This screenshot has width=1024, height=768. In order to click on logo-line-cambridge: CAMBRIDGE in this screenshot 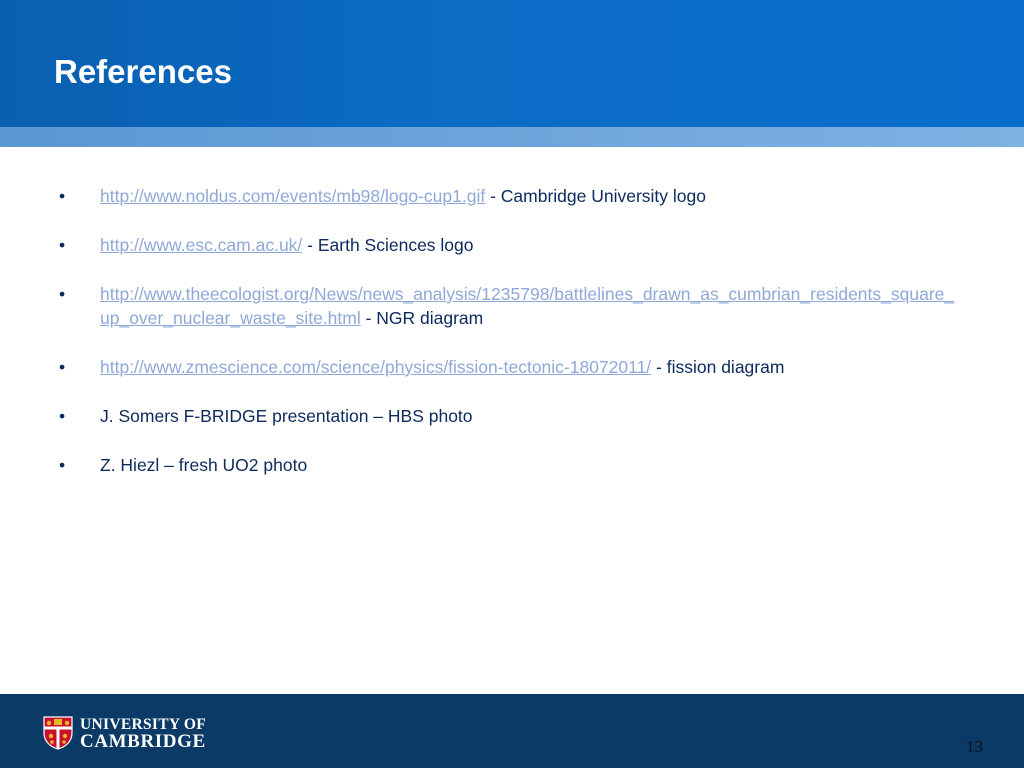, I will do `click(143, 741)`.